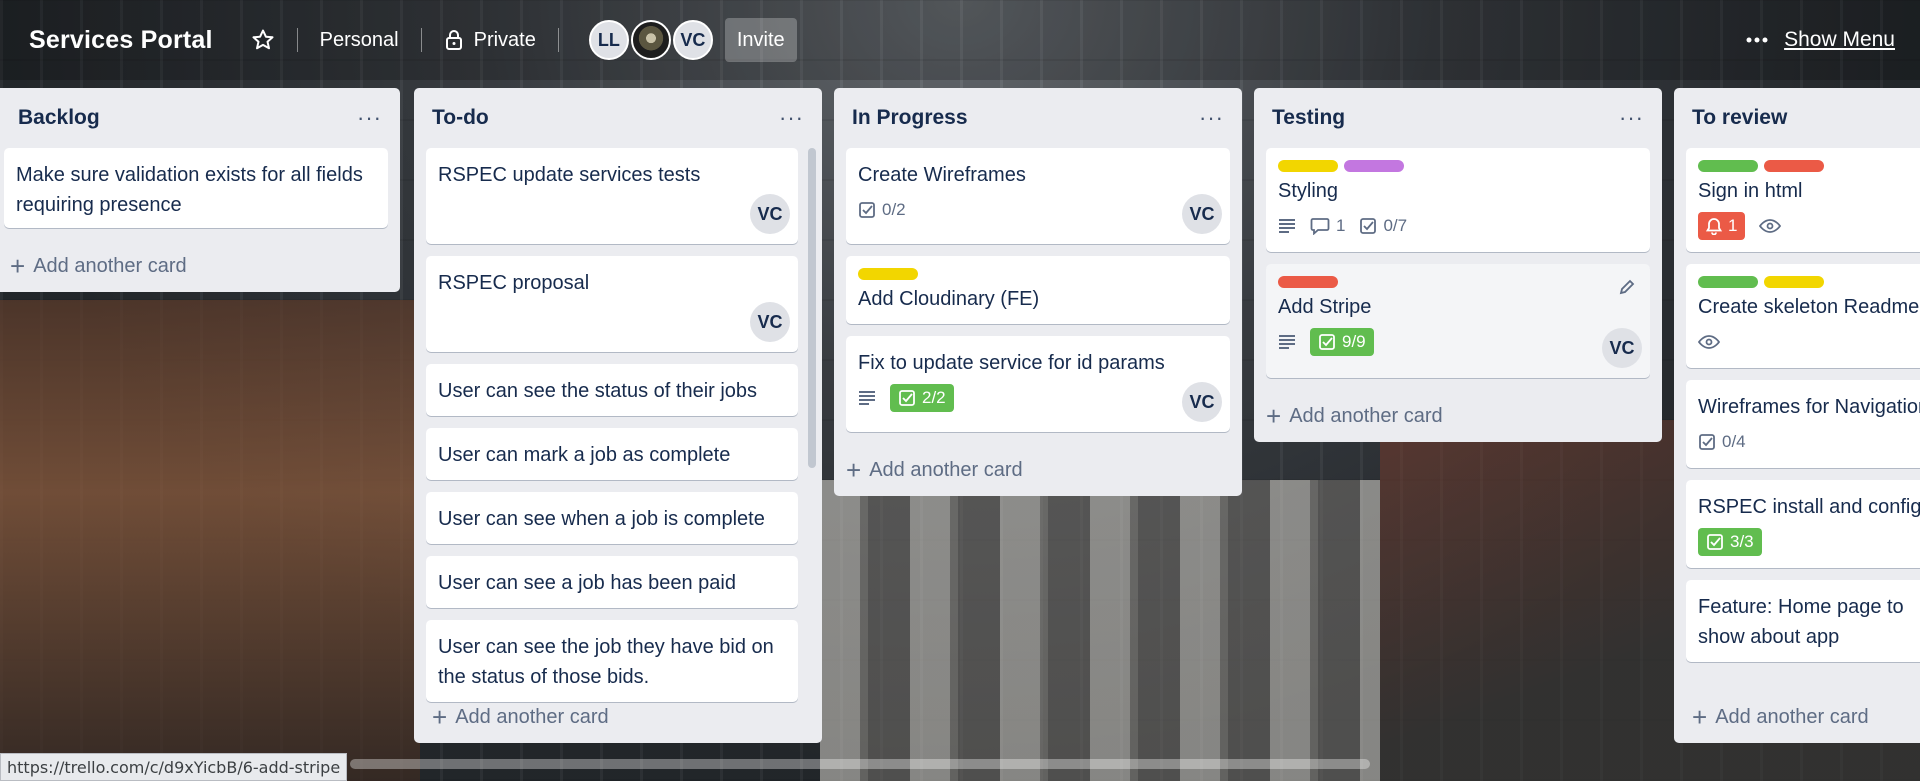  I want to click on card: User can see the status of their jobs, so click(612, 390).